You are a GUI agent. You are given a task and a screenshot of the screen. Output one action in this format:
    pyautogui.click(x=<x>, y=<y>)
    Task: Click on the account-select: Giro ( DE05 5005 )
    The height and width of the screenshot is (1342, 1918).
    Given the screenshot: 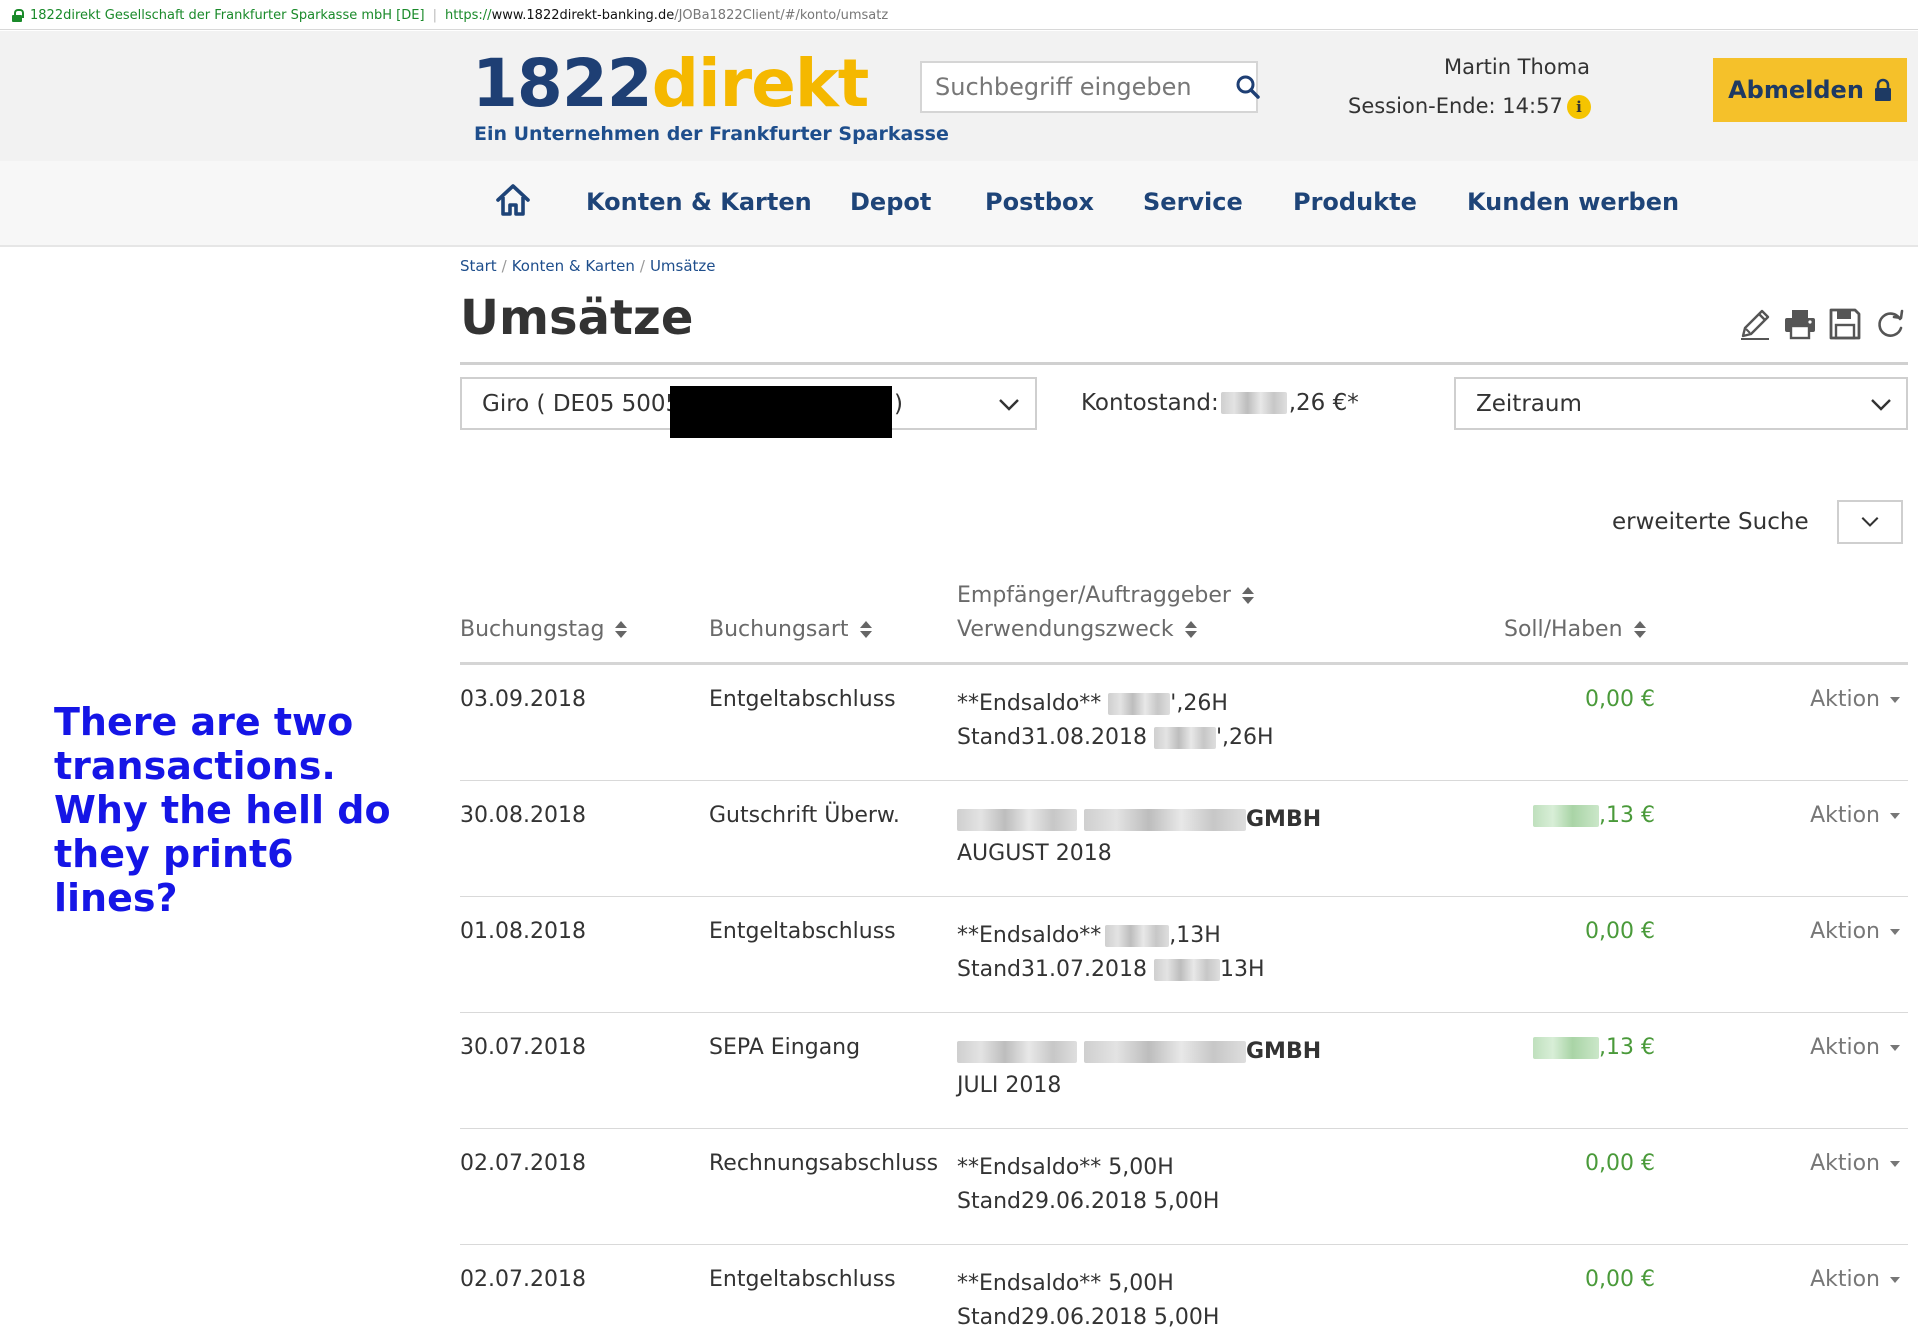 What is the action you would take?
    pyautogui.click(x=748, y=407)
    